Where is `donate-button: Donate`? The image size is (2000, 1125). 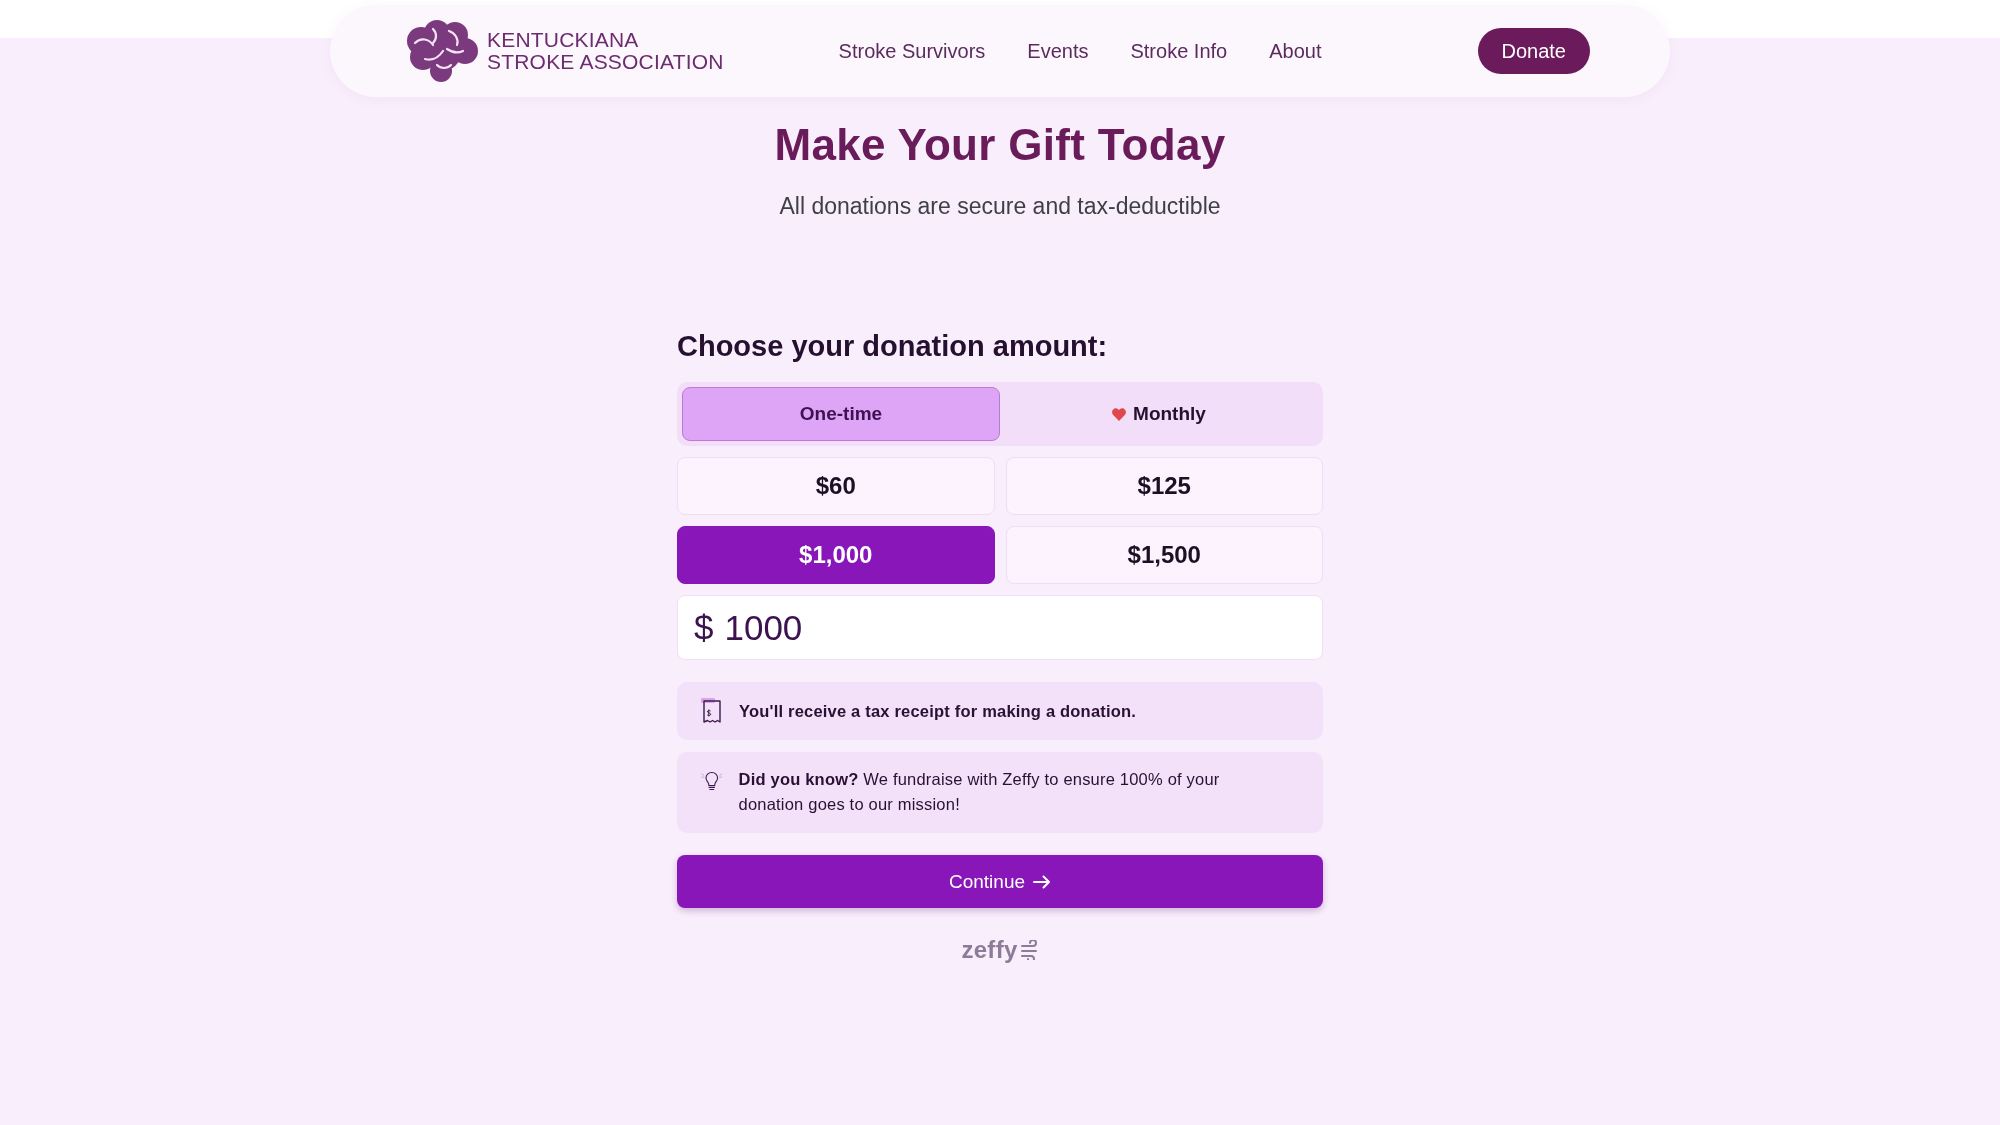 donate-button: Donate is located at coordinates (1533, 51).